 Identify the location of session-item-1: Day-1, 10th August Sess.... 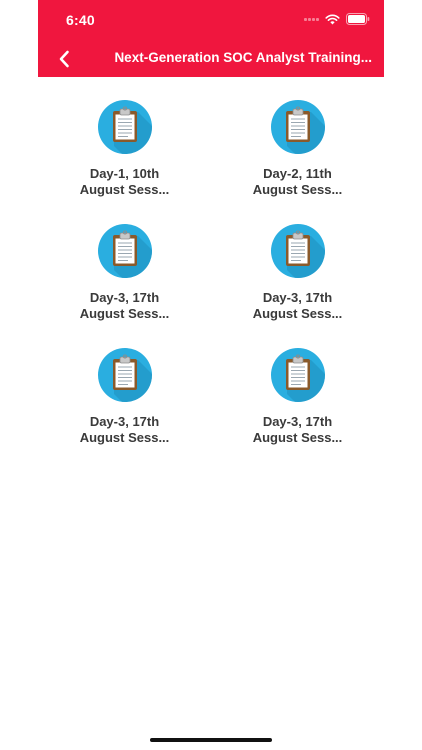
(124, 149).